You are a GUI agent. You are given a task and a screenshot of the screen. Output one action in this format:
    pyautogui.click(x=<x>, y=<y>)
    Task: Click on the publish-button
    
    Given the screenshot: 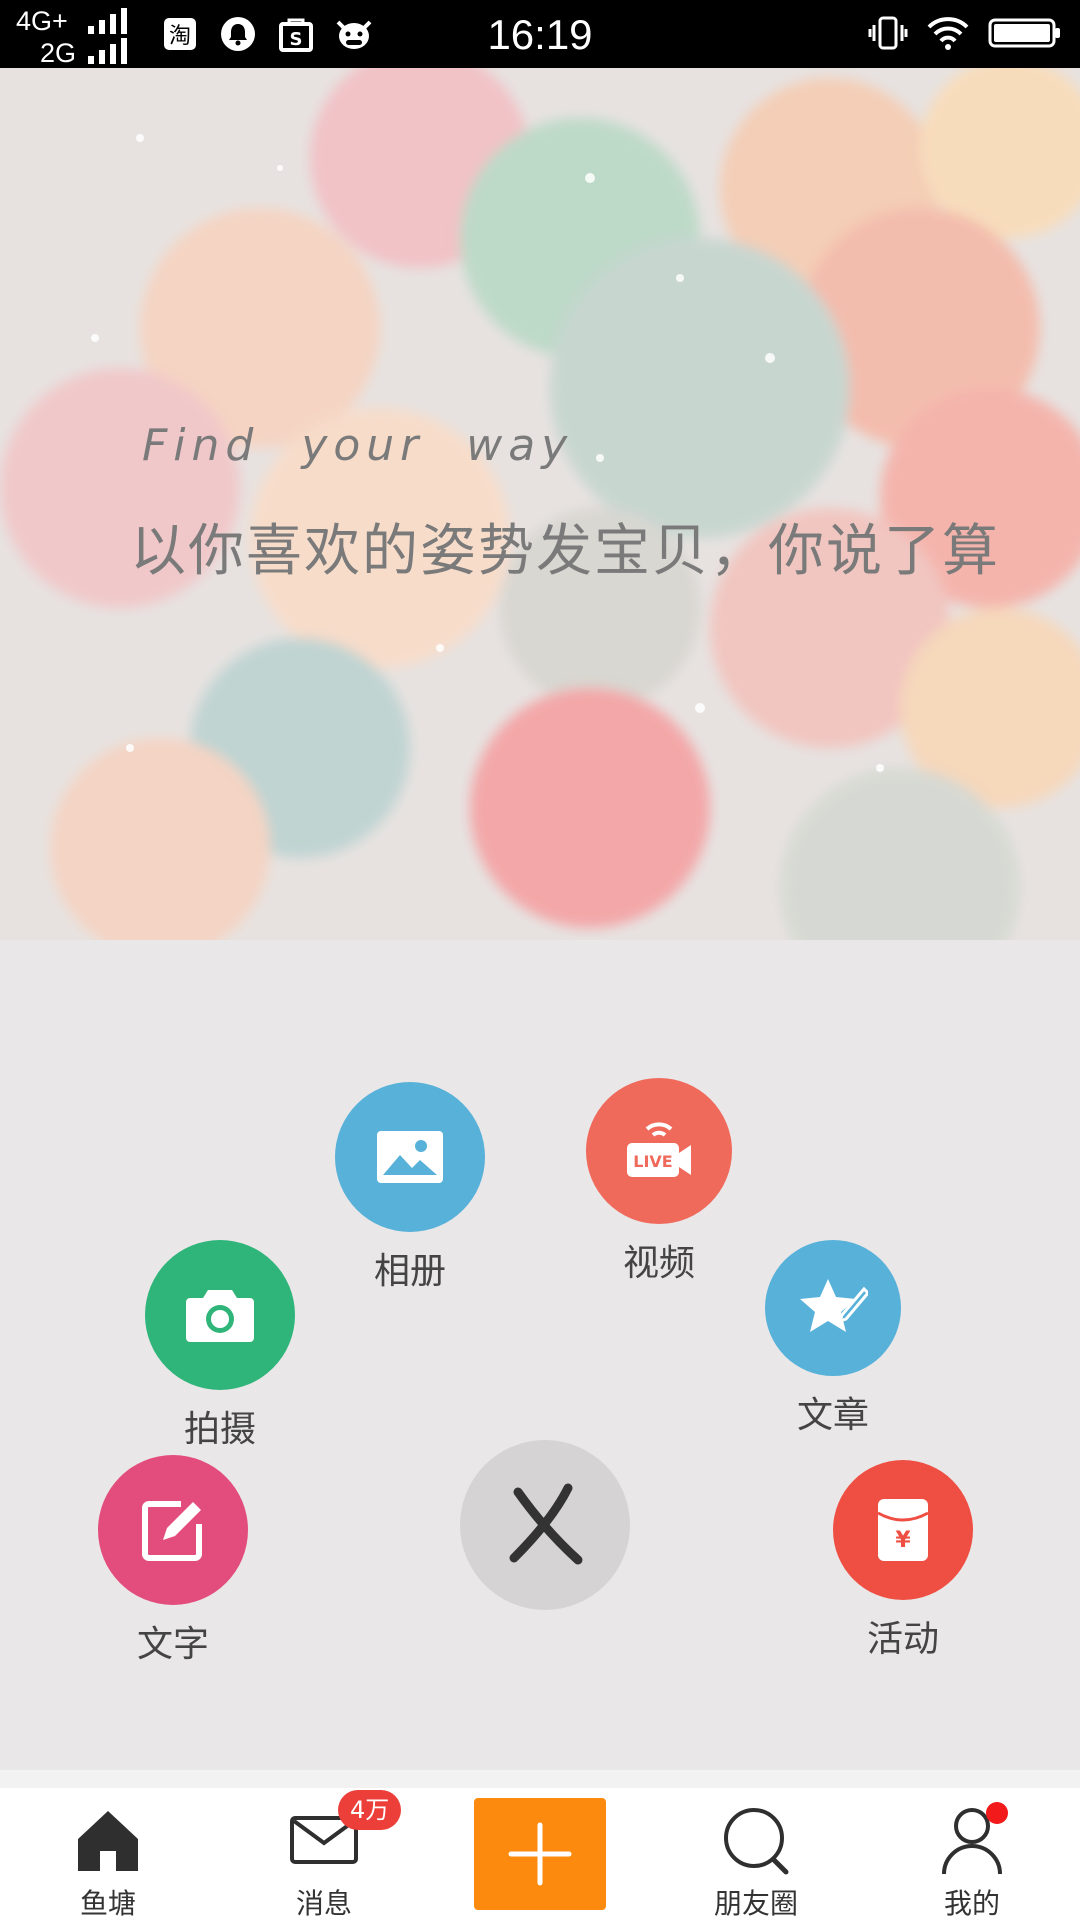 What is the action you would take?
    pyautogui.click(x=540, y=1854)
    